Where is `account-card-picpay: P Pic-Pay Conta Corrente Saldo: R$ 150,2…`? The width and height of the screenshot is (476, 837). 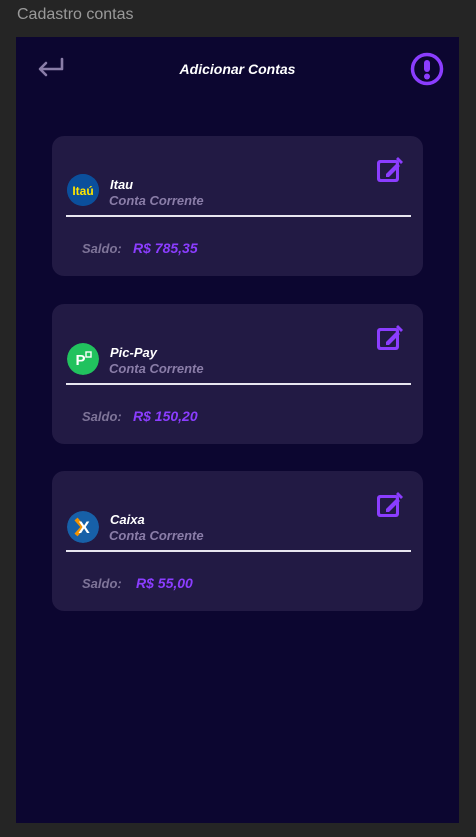 account-card-picpay: P Pic-Pay Conta Corrente Saldo: R$ 150,2… is located at coordinates (237, 374).